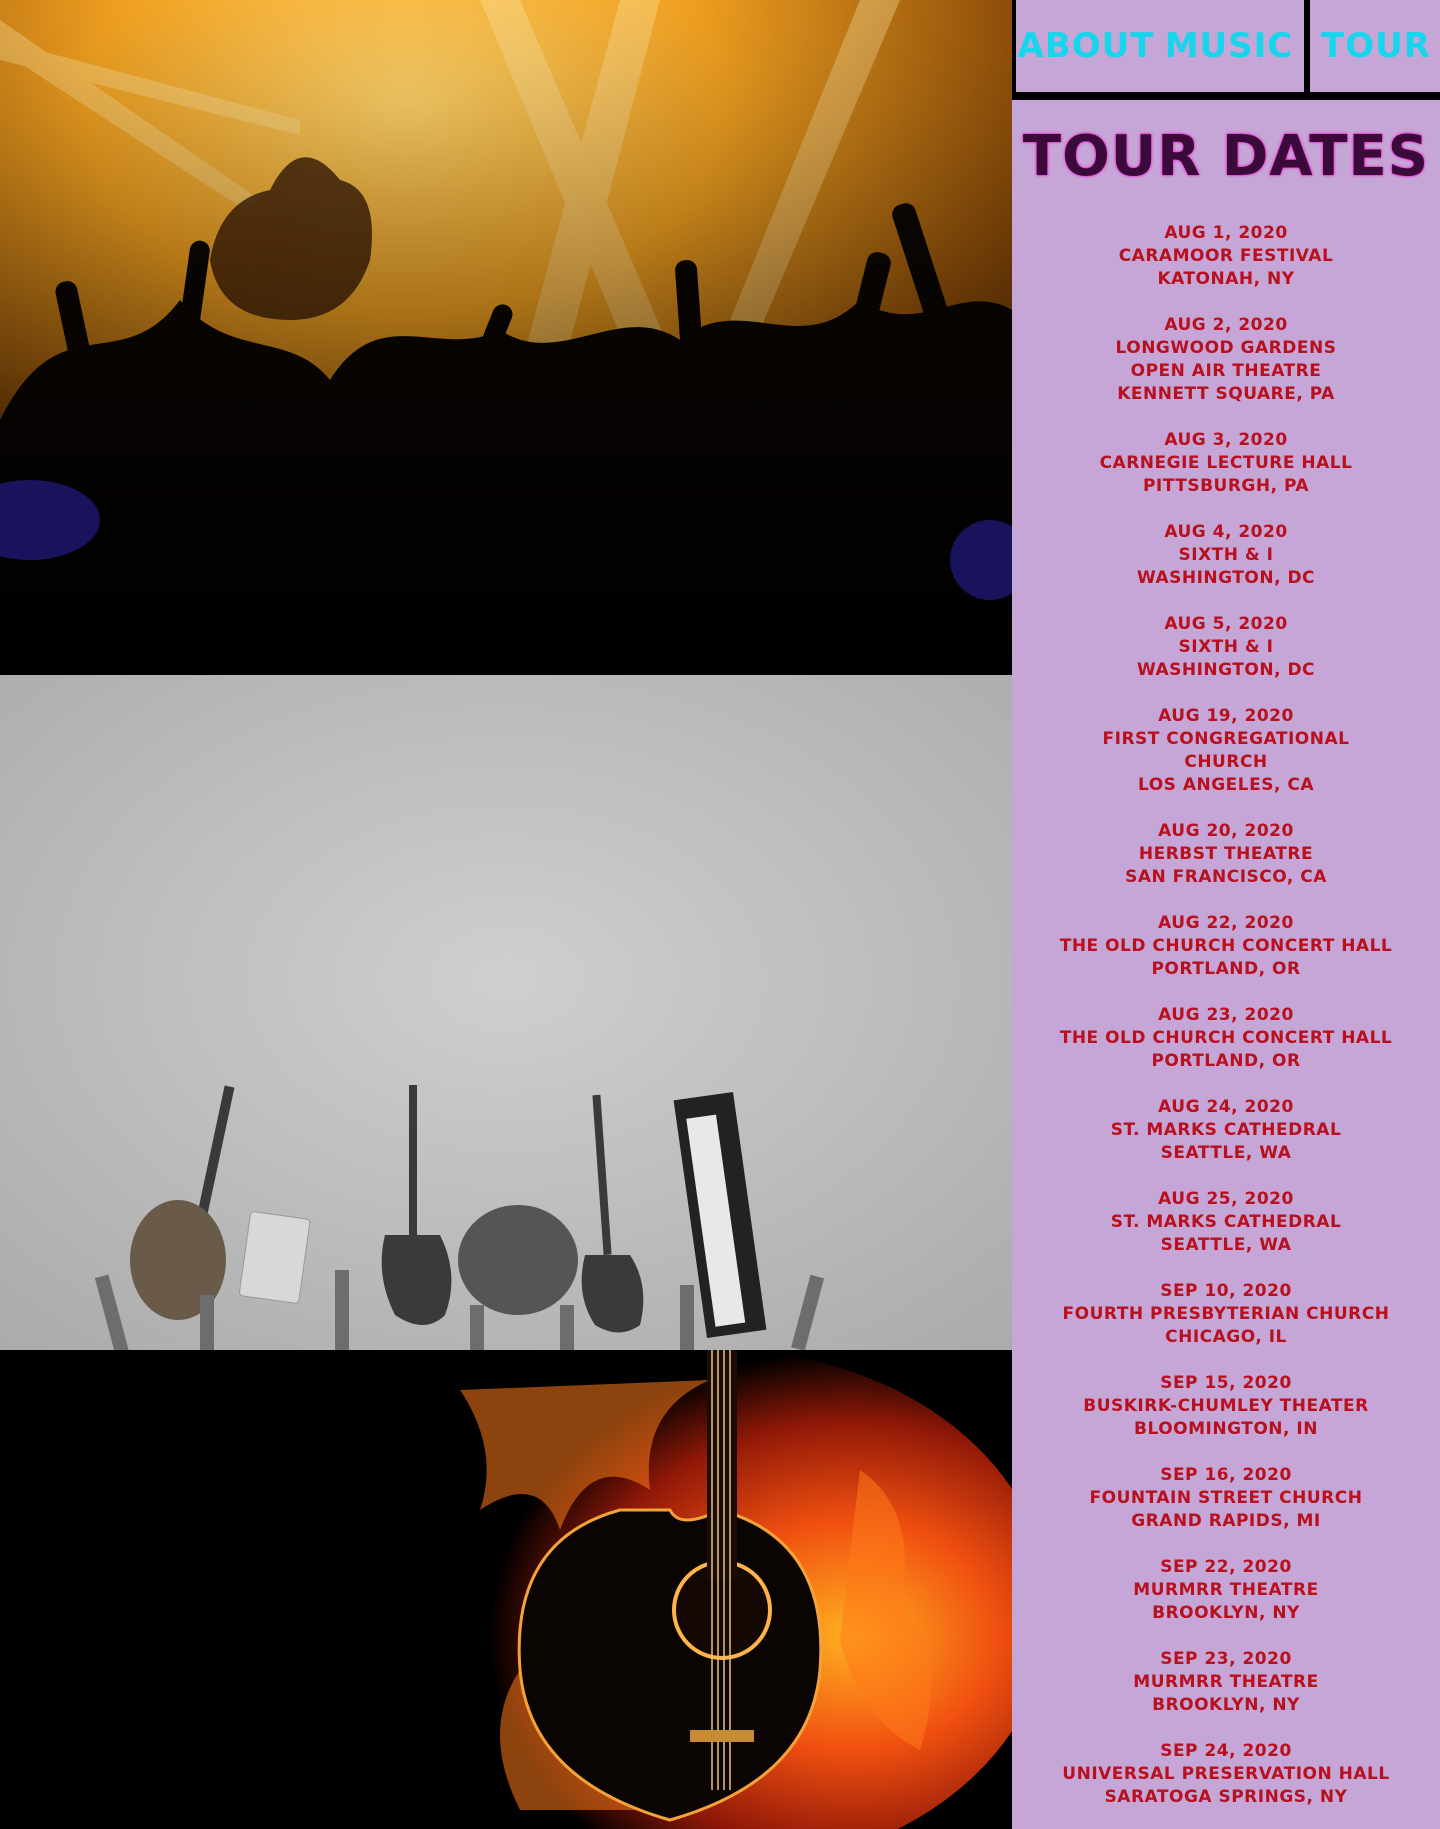 The width and height of the screenshot is (1440, 1829). I want to click on tour-venue-line: OPEN AIR THEATRE, so click(1226, 371).